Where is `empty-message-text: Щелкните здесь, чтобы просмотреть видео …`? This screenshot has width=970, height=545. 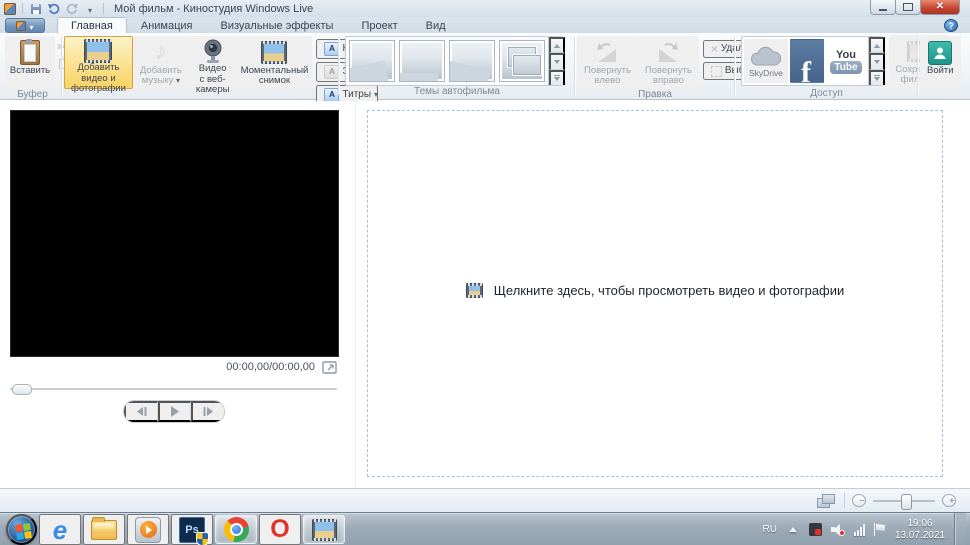 empty-message-text: Щелкните здесь, чтобы просмотреть видео … is located at coordinates (669, 290).